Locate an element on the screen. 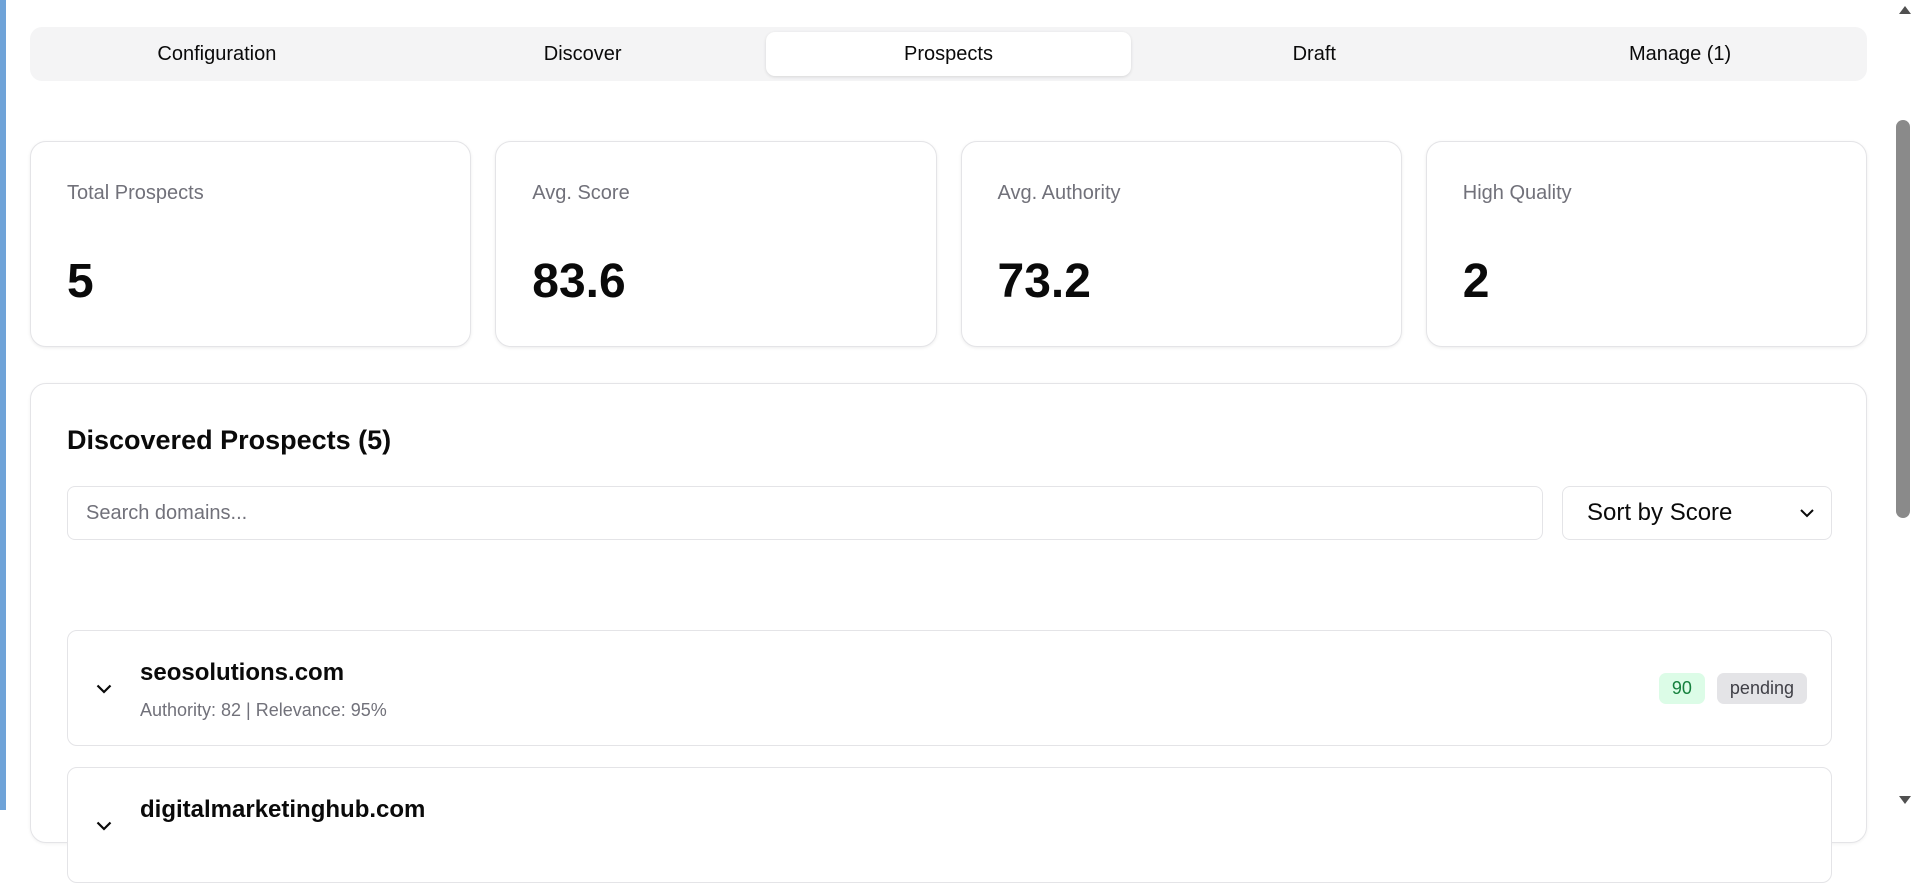  stat-value: 83.6 is located at coordinates (579, 281).